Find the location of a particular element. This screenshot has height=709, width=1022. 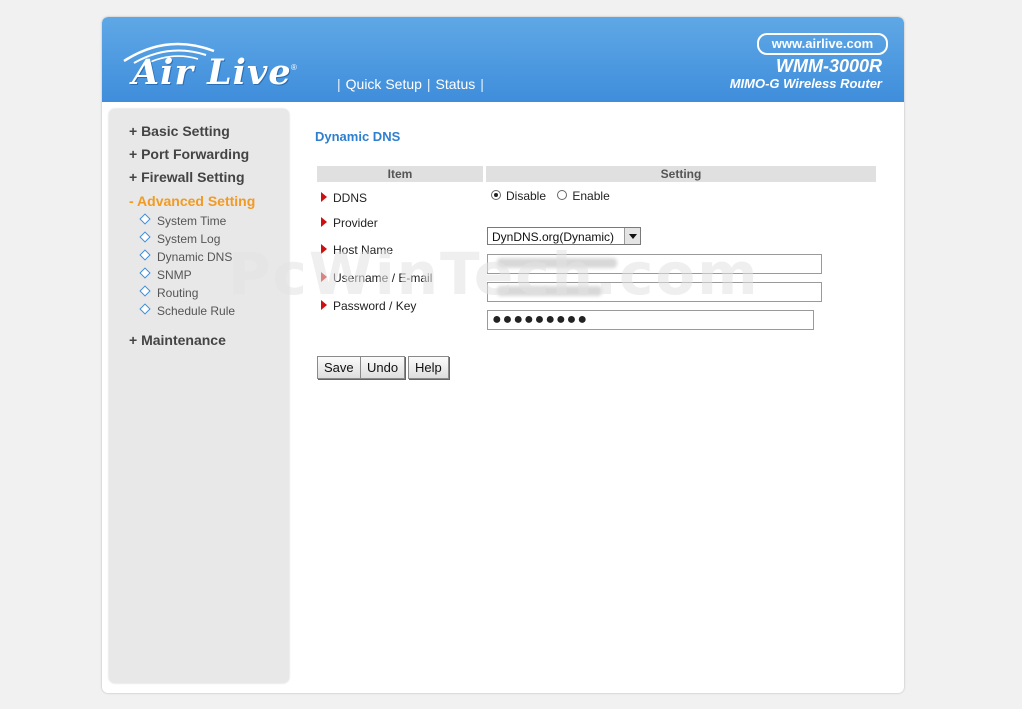

subitem-label: System Time is located at coordinates (192, 221).